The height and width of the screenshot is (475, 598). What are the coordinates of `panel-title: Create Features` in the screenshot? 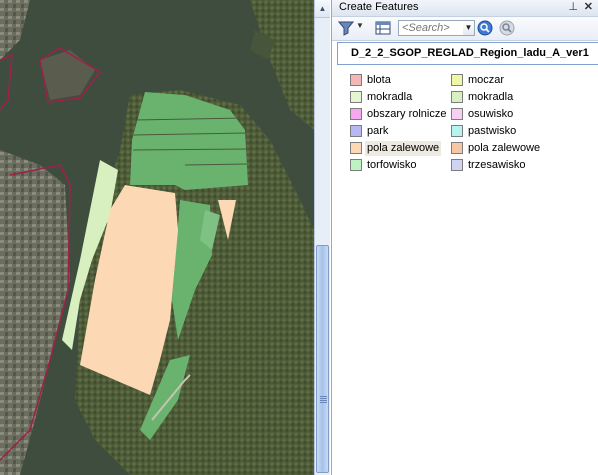 It's located at (379, 7).